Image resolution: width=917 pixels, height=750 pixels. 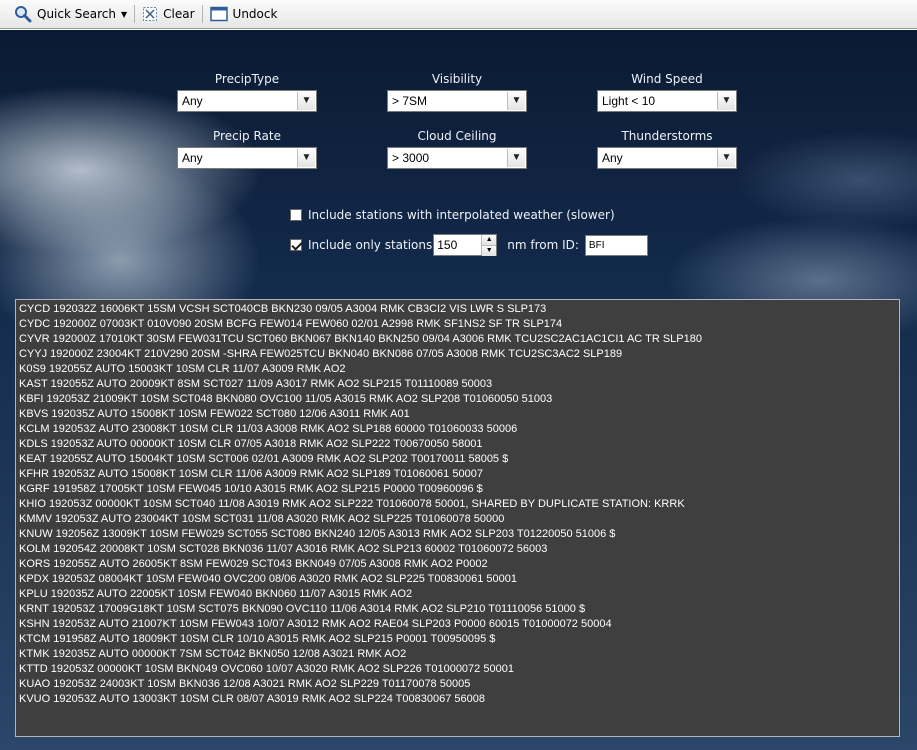 What do you see at coordinates (489, 240) in the screenshot?
I see `spin-up-icon: ▲` at bounding box center [489, 240].